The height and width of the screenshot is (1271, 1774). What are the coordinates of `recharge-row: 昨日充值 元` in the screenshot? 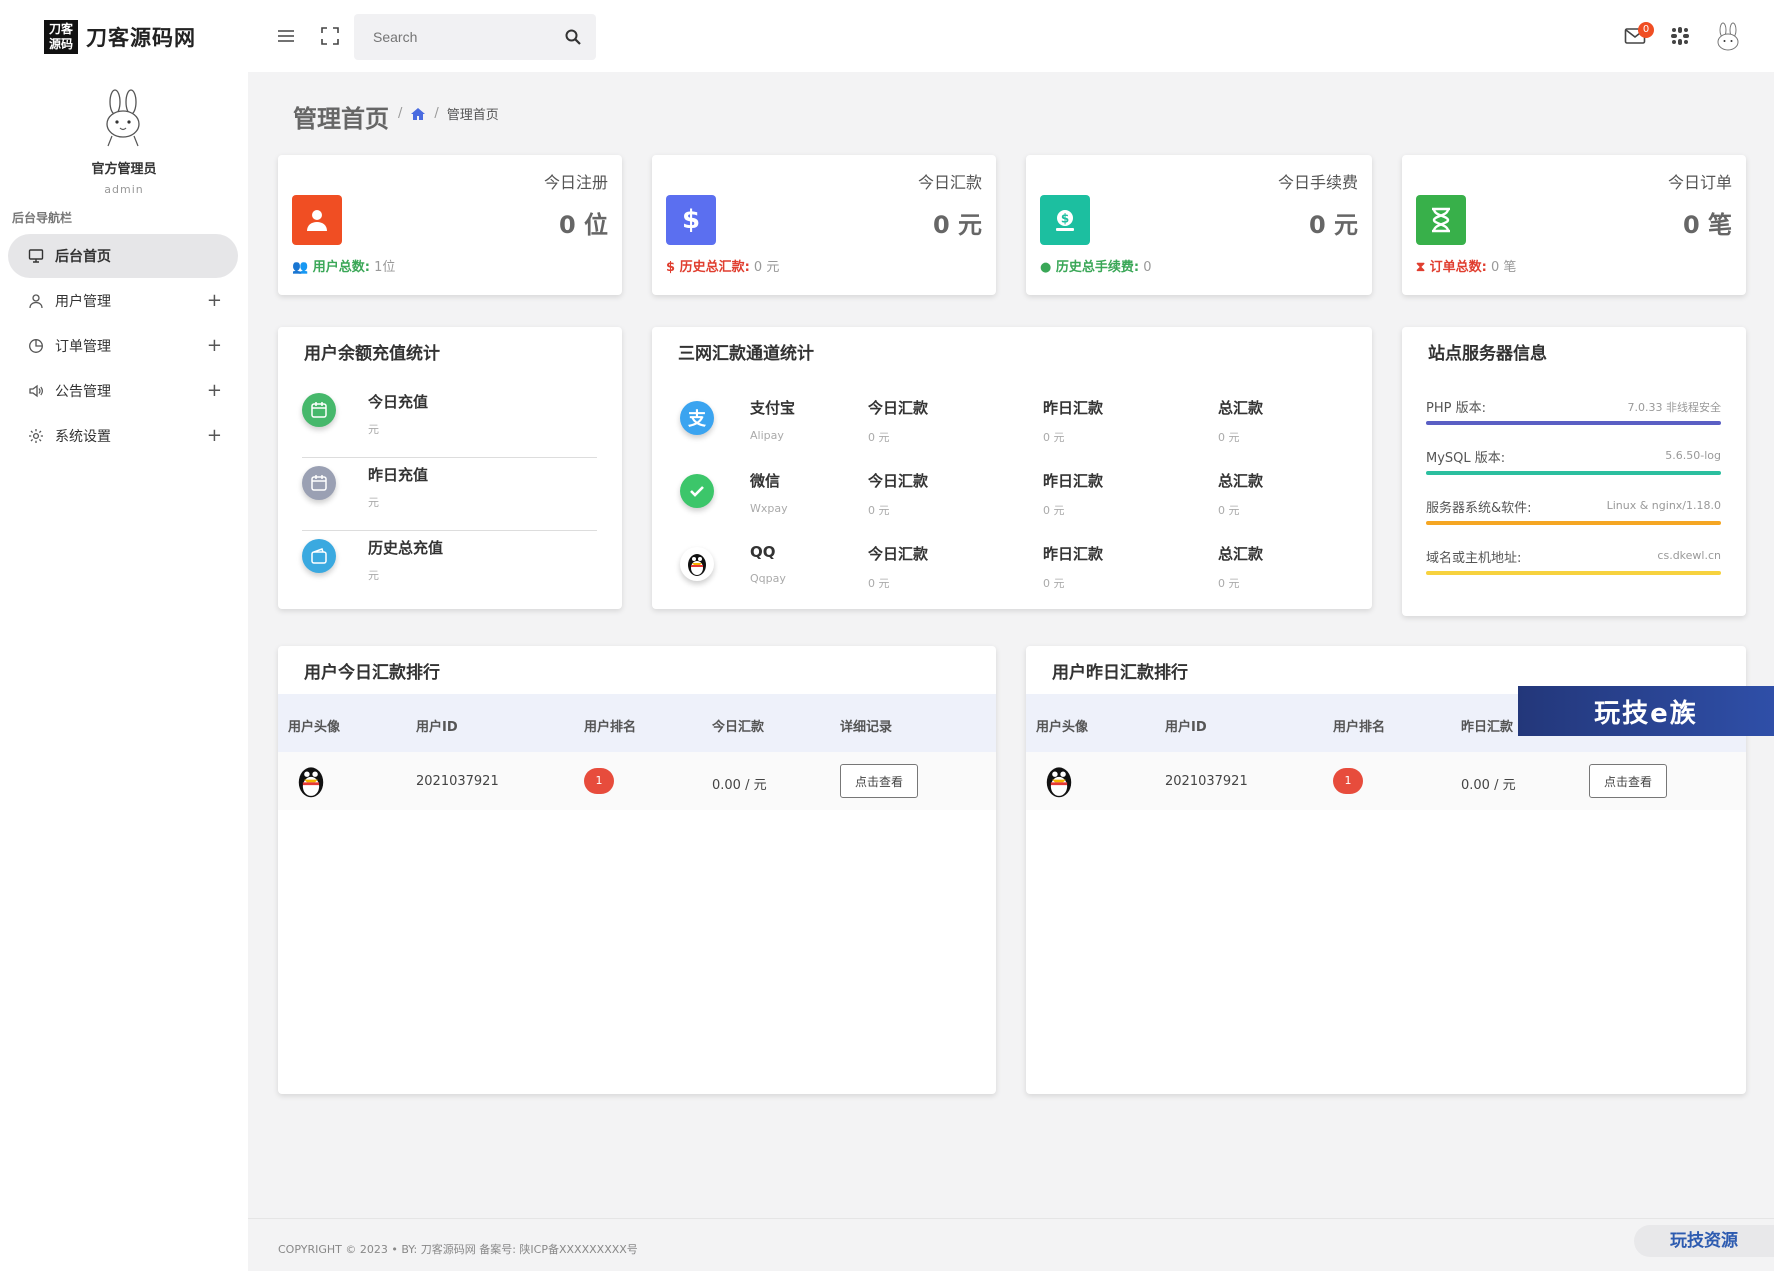 It's located at (449, 494).